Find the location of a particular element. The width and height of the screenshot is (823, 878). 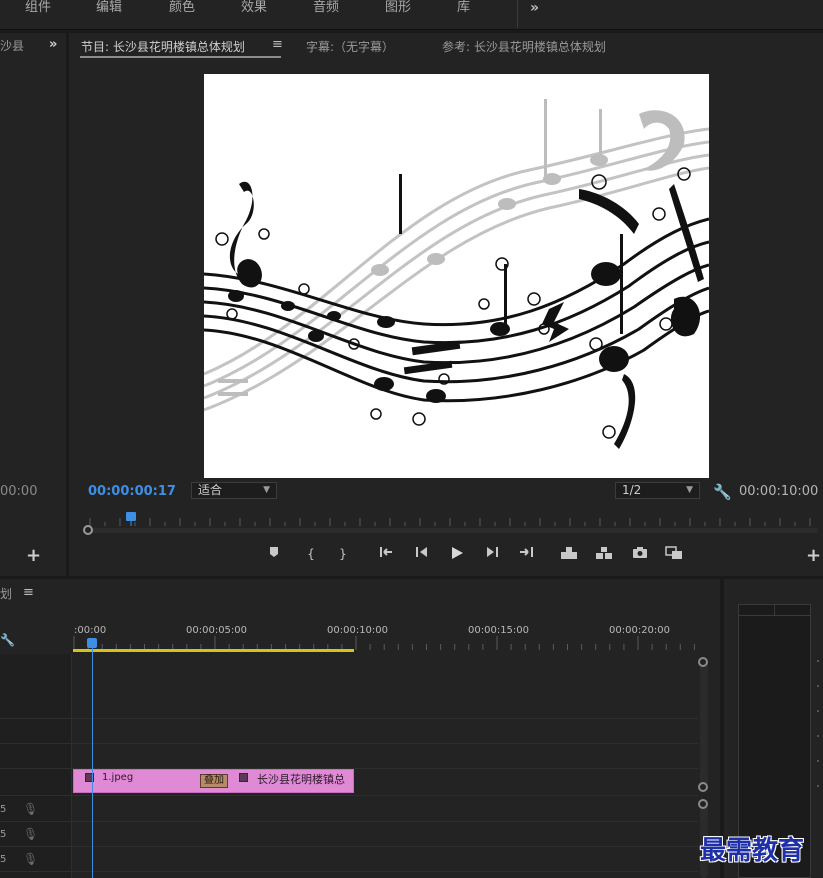

step-forward-icon is located at coordinates (492, 554).